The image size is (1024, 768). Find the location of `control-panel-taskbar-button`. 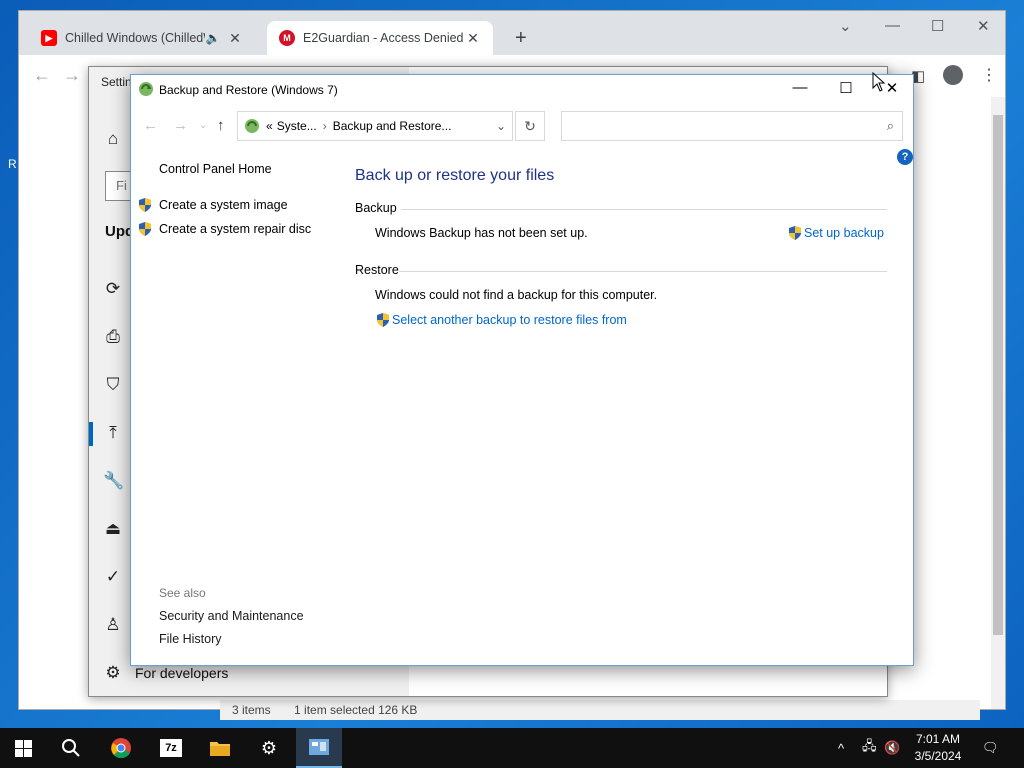

control-panel-taskbar-button is located at coordinates (319, 748).